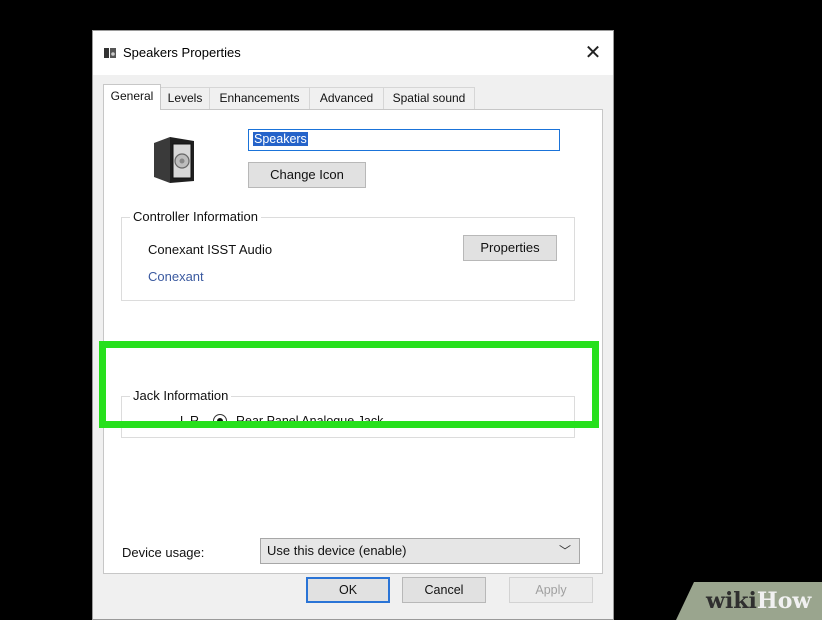  What do you see at coordinates (189, 421) in the screenshot?
I see `jack-channels: L R` at bounding box center [189, 421].